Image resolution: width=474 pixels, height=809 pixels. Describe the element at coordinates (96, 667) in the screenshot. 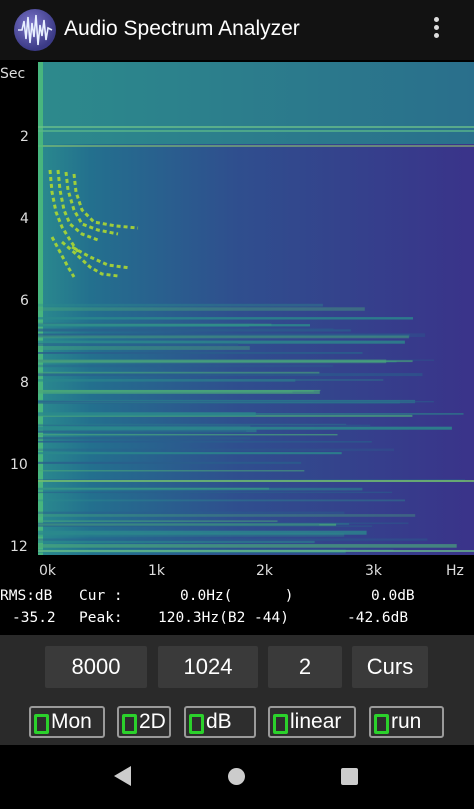

I see `sample-rate-button: 8000` at that location.